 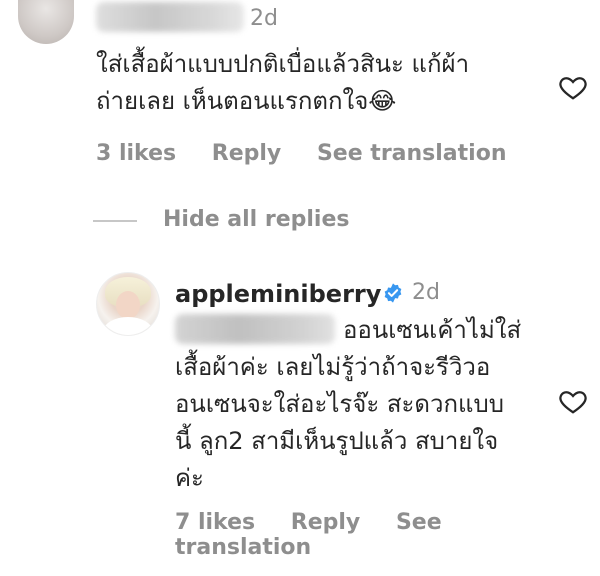 What do you see at coordinates (170, 17) in the screenshot?
I see `commenter-username-blurred` at bounding box center [170, 17].